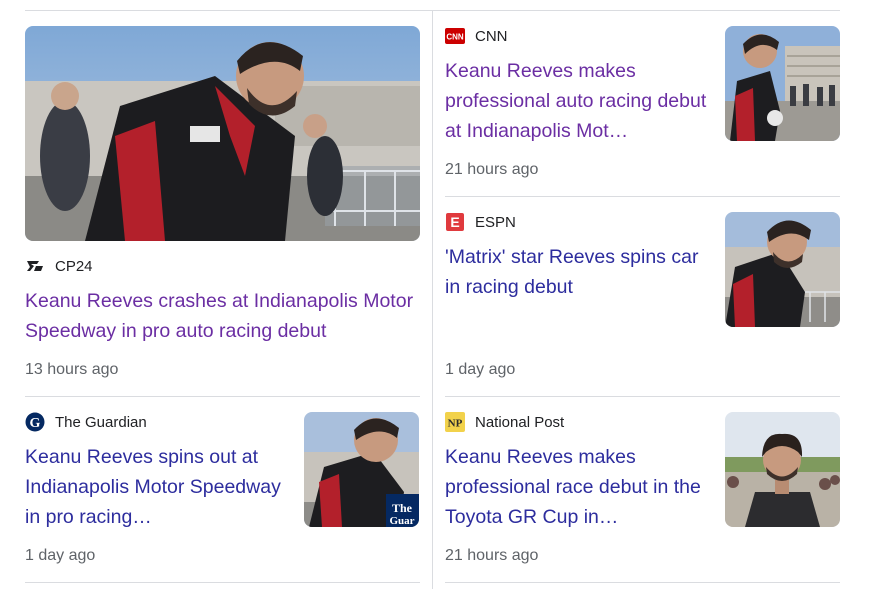 Image resolution: width=878 pixels, height=589 pixels. I want to click on svg-text: CNN, so click(455, 37).